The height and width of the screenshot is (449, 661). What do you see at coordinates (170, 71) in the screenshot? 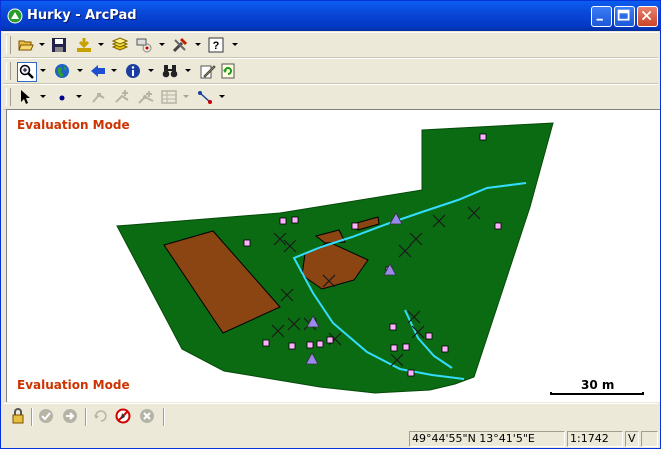
I see `binoculars-icon` at bounding box center [170, 71].